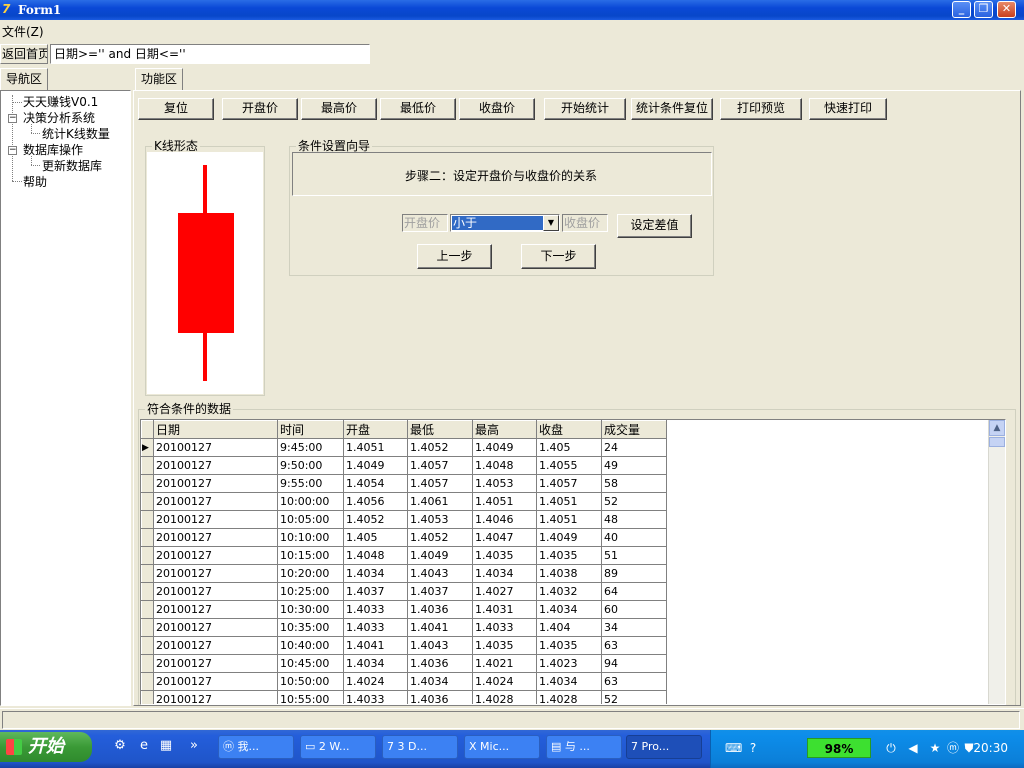  Describe the element at coordinates (375, 429) in the screenshot. I see `column-header: 开盘` at that location.